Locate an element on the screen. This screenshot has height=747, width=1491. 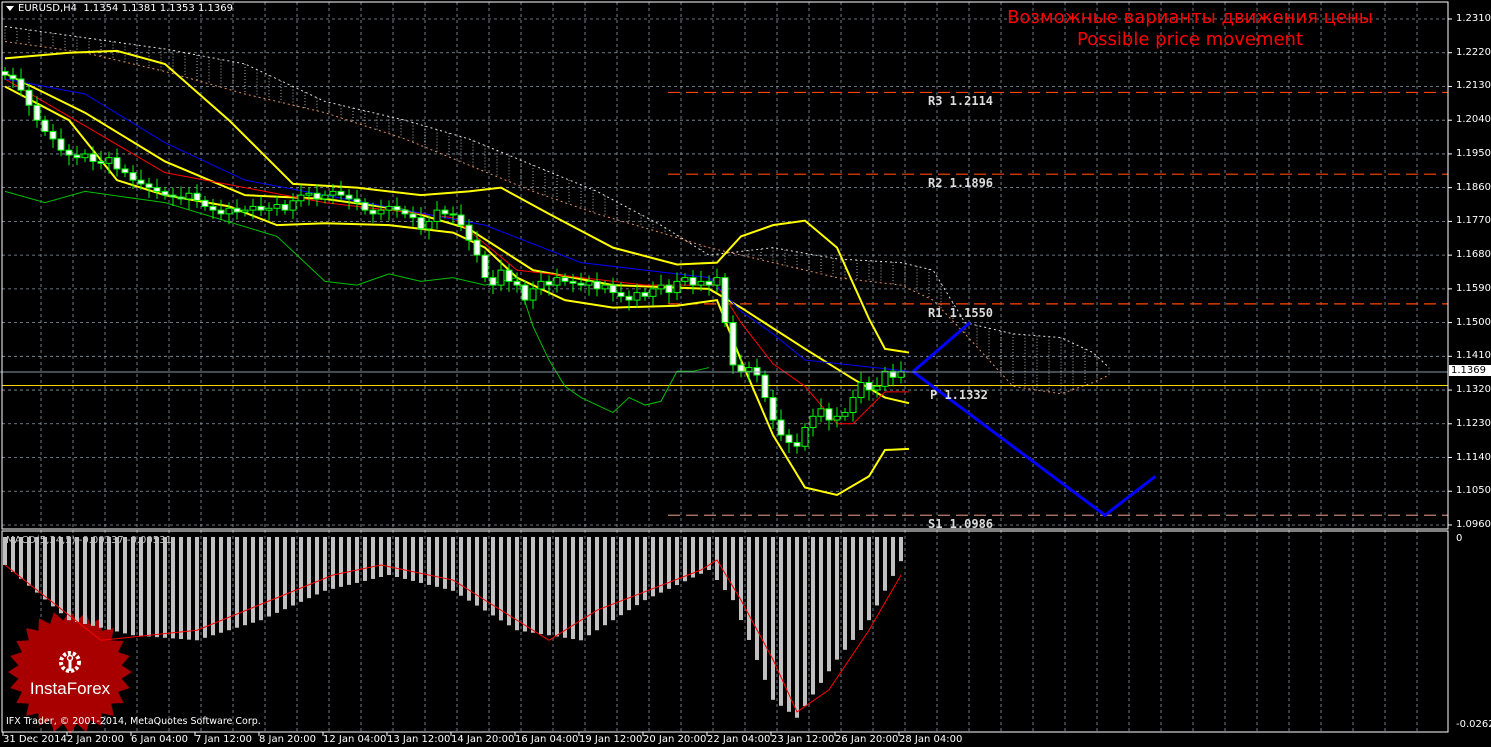
logo-text: InstaForex is located at coordinates (70, 688).